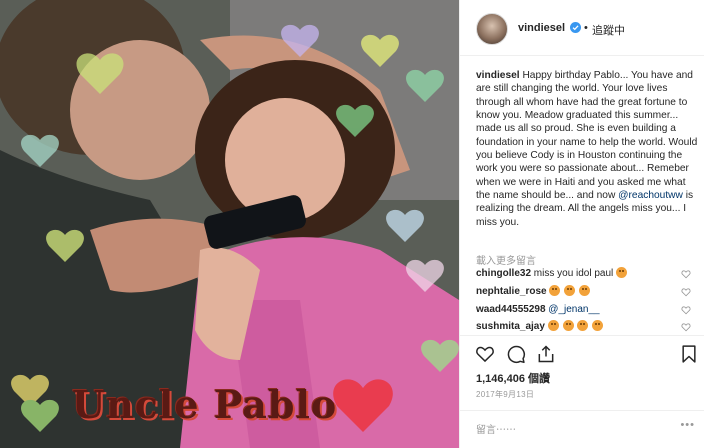 The width and height of the screenshot is (704, 448). Describe the element at coordinates (546, 354) in the screenshot. I see `share-icon` at that location.